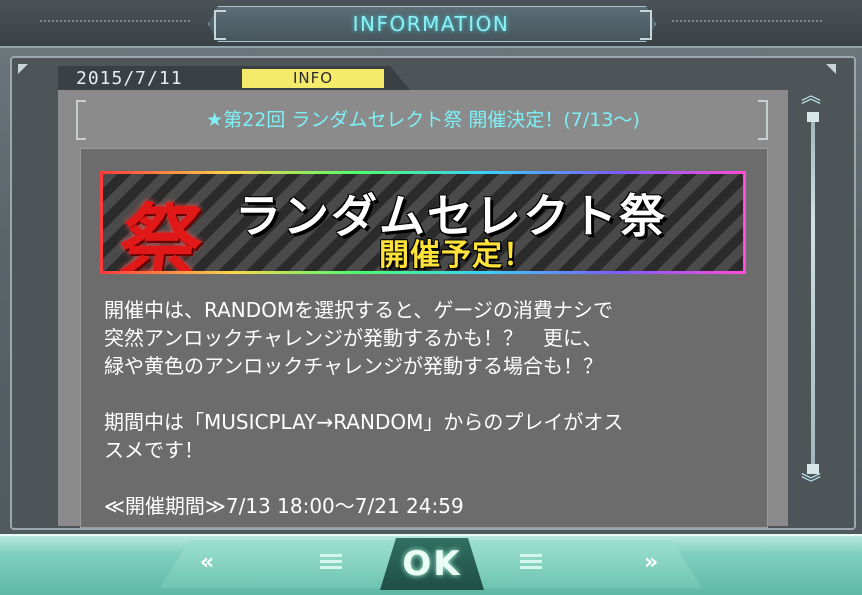 This screenshot has width=862, height=595. I want to click on scroll-track, so click(813, 294).